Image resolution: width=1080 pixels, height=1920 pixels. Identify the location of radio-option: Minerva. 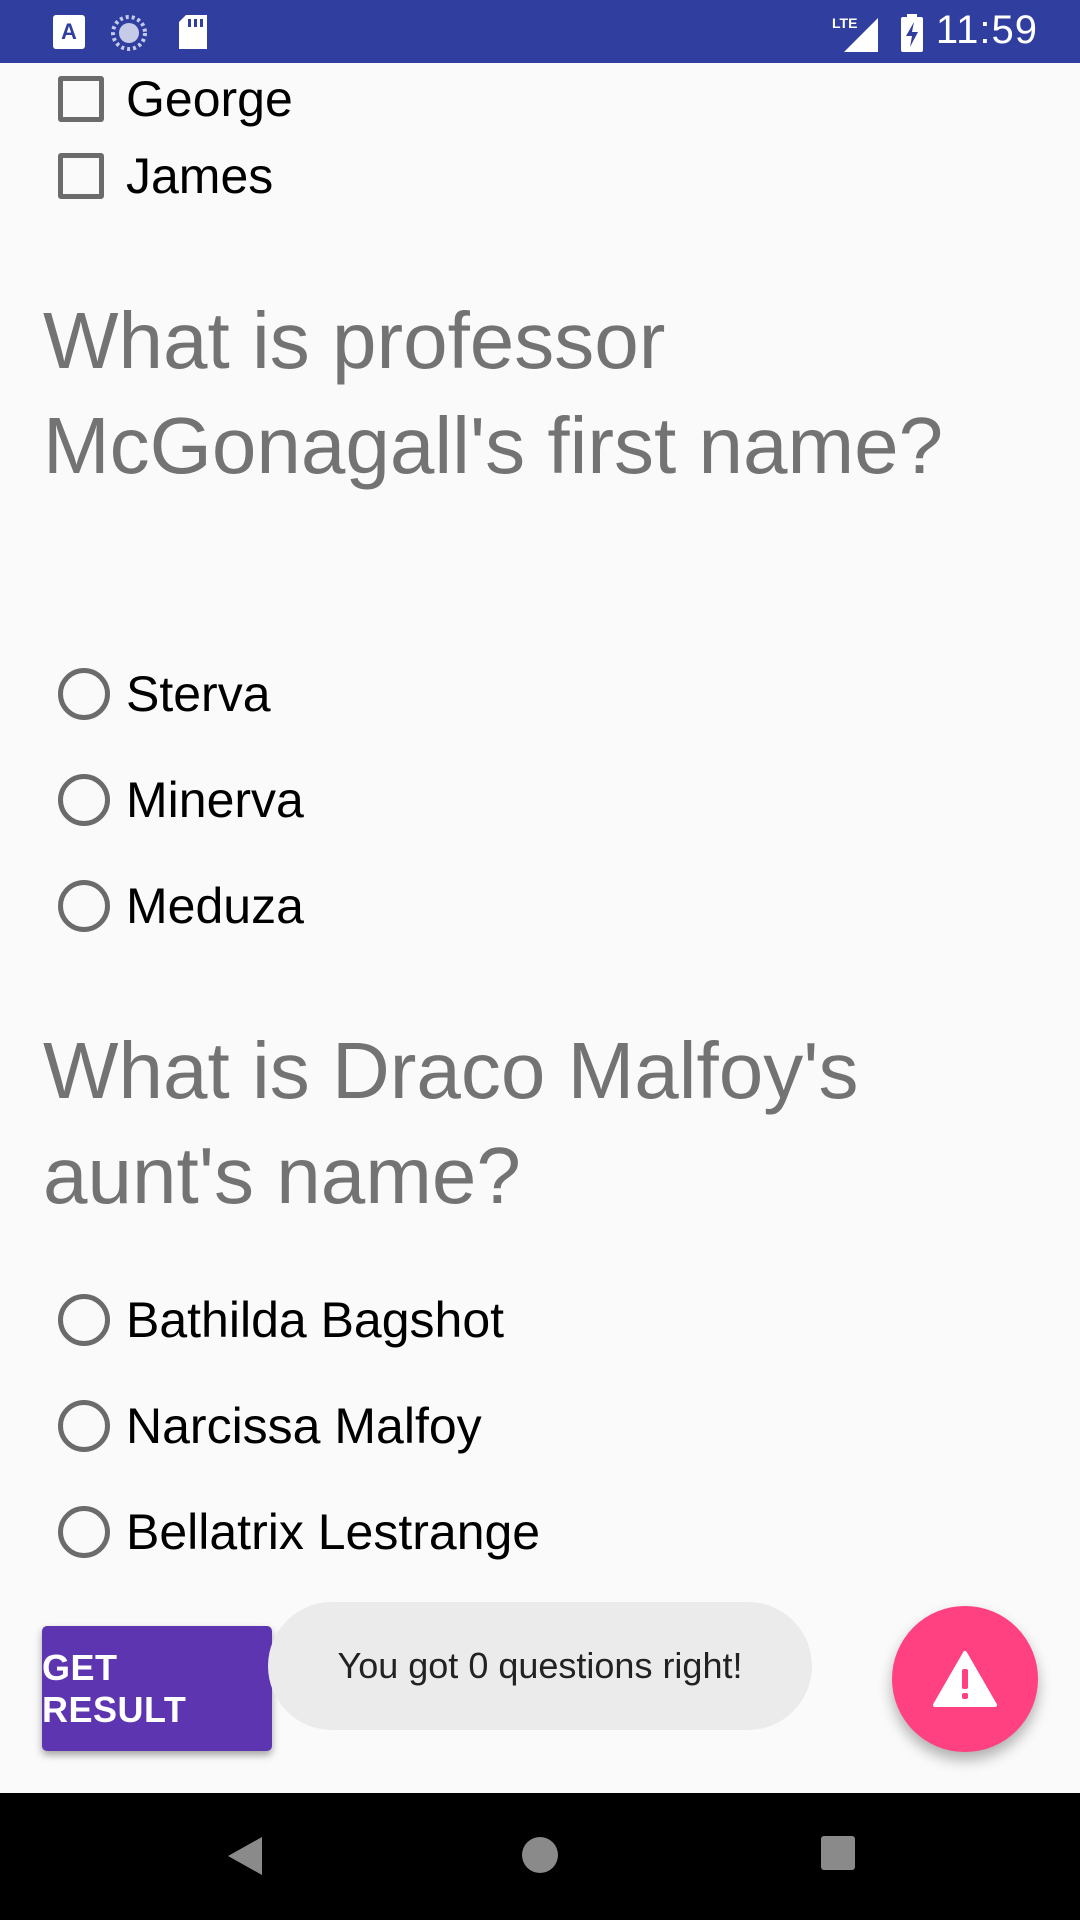
(181, 800).